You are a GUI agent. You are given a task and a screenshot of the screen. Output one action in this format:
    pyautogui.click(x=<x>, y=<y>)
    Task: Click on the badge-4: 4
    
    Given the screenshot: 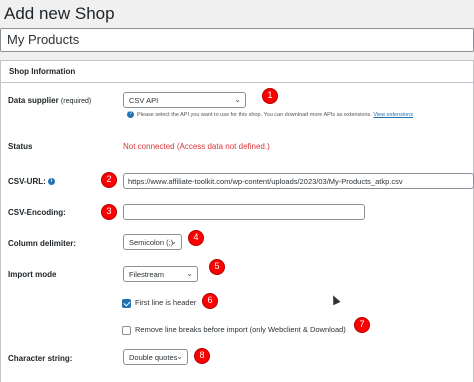 What is the action you would take?
    pyautogui.click(x=196, y=238)
    